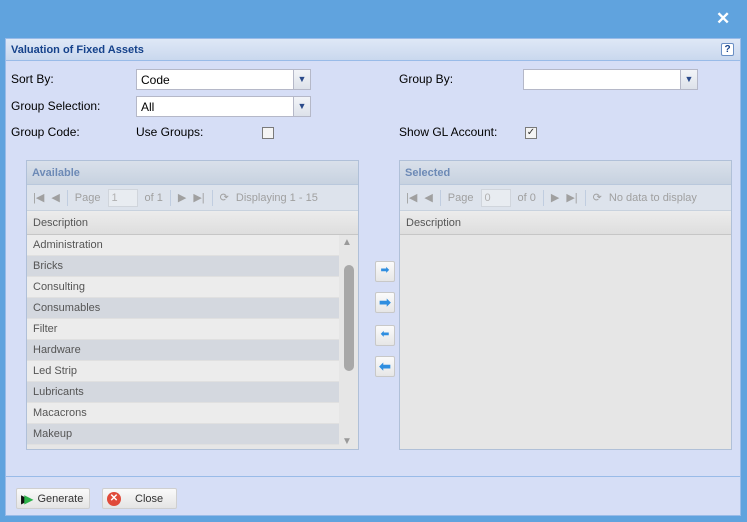 Image resolution: width=747 pixels, height=522 pixels. What do you see at coordinates (148, 107) in the screenshot?
I see `group-selection-value: All` at bounding box center [148, 107].